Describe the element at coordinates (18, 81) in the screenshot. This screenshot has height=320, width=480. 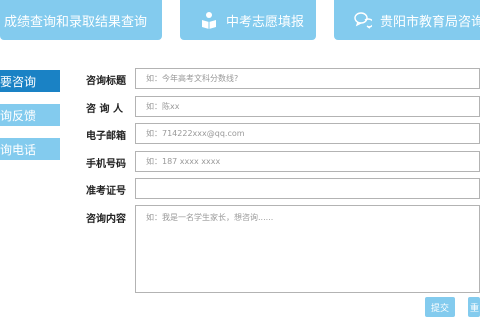
I see `sidebar-item-consult-label: 要咨询` at that location.